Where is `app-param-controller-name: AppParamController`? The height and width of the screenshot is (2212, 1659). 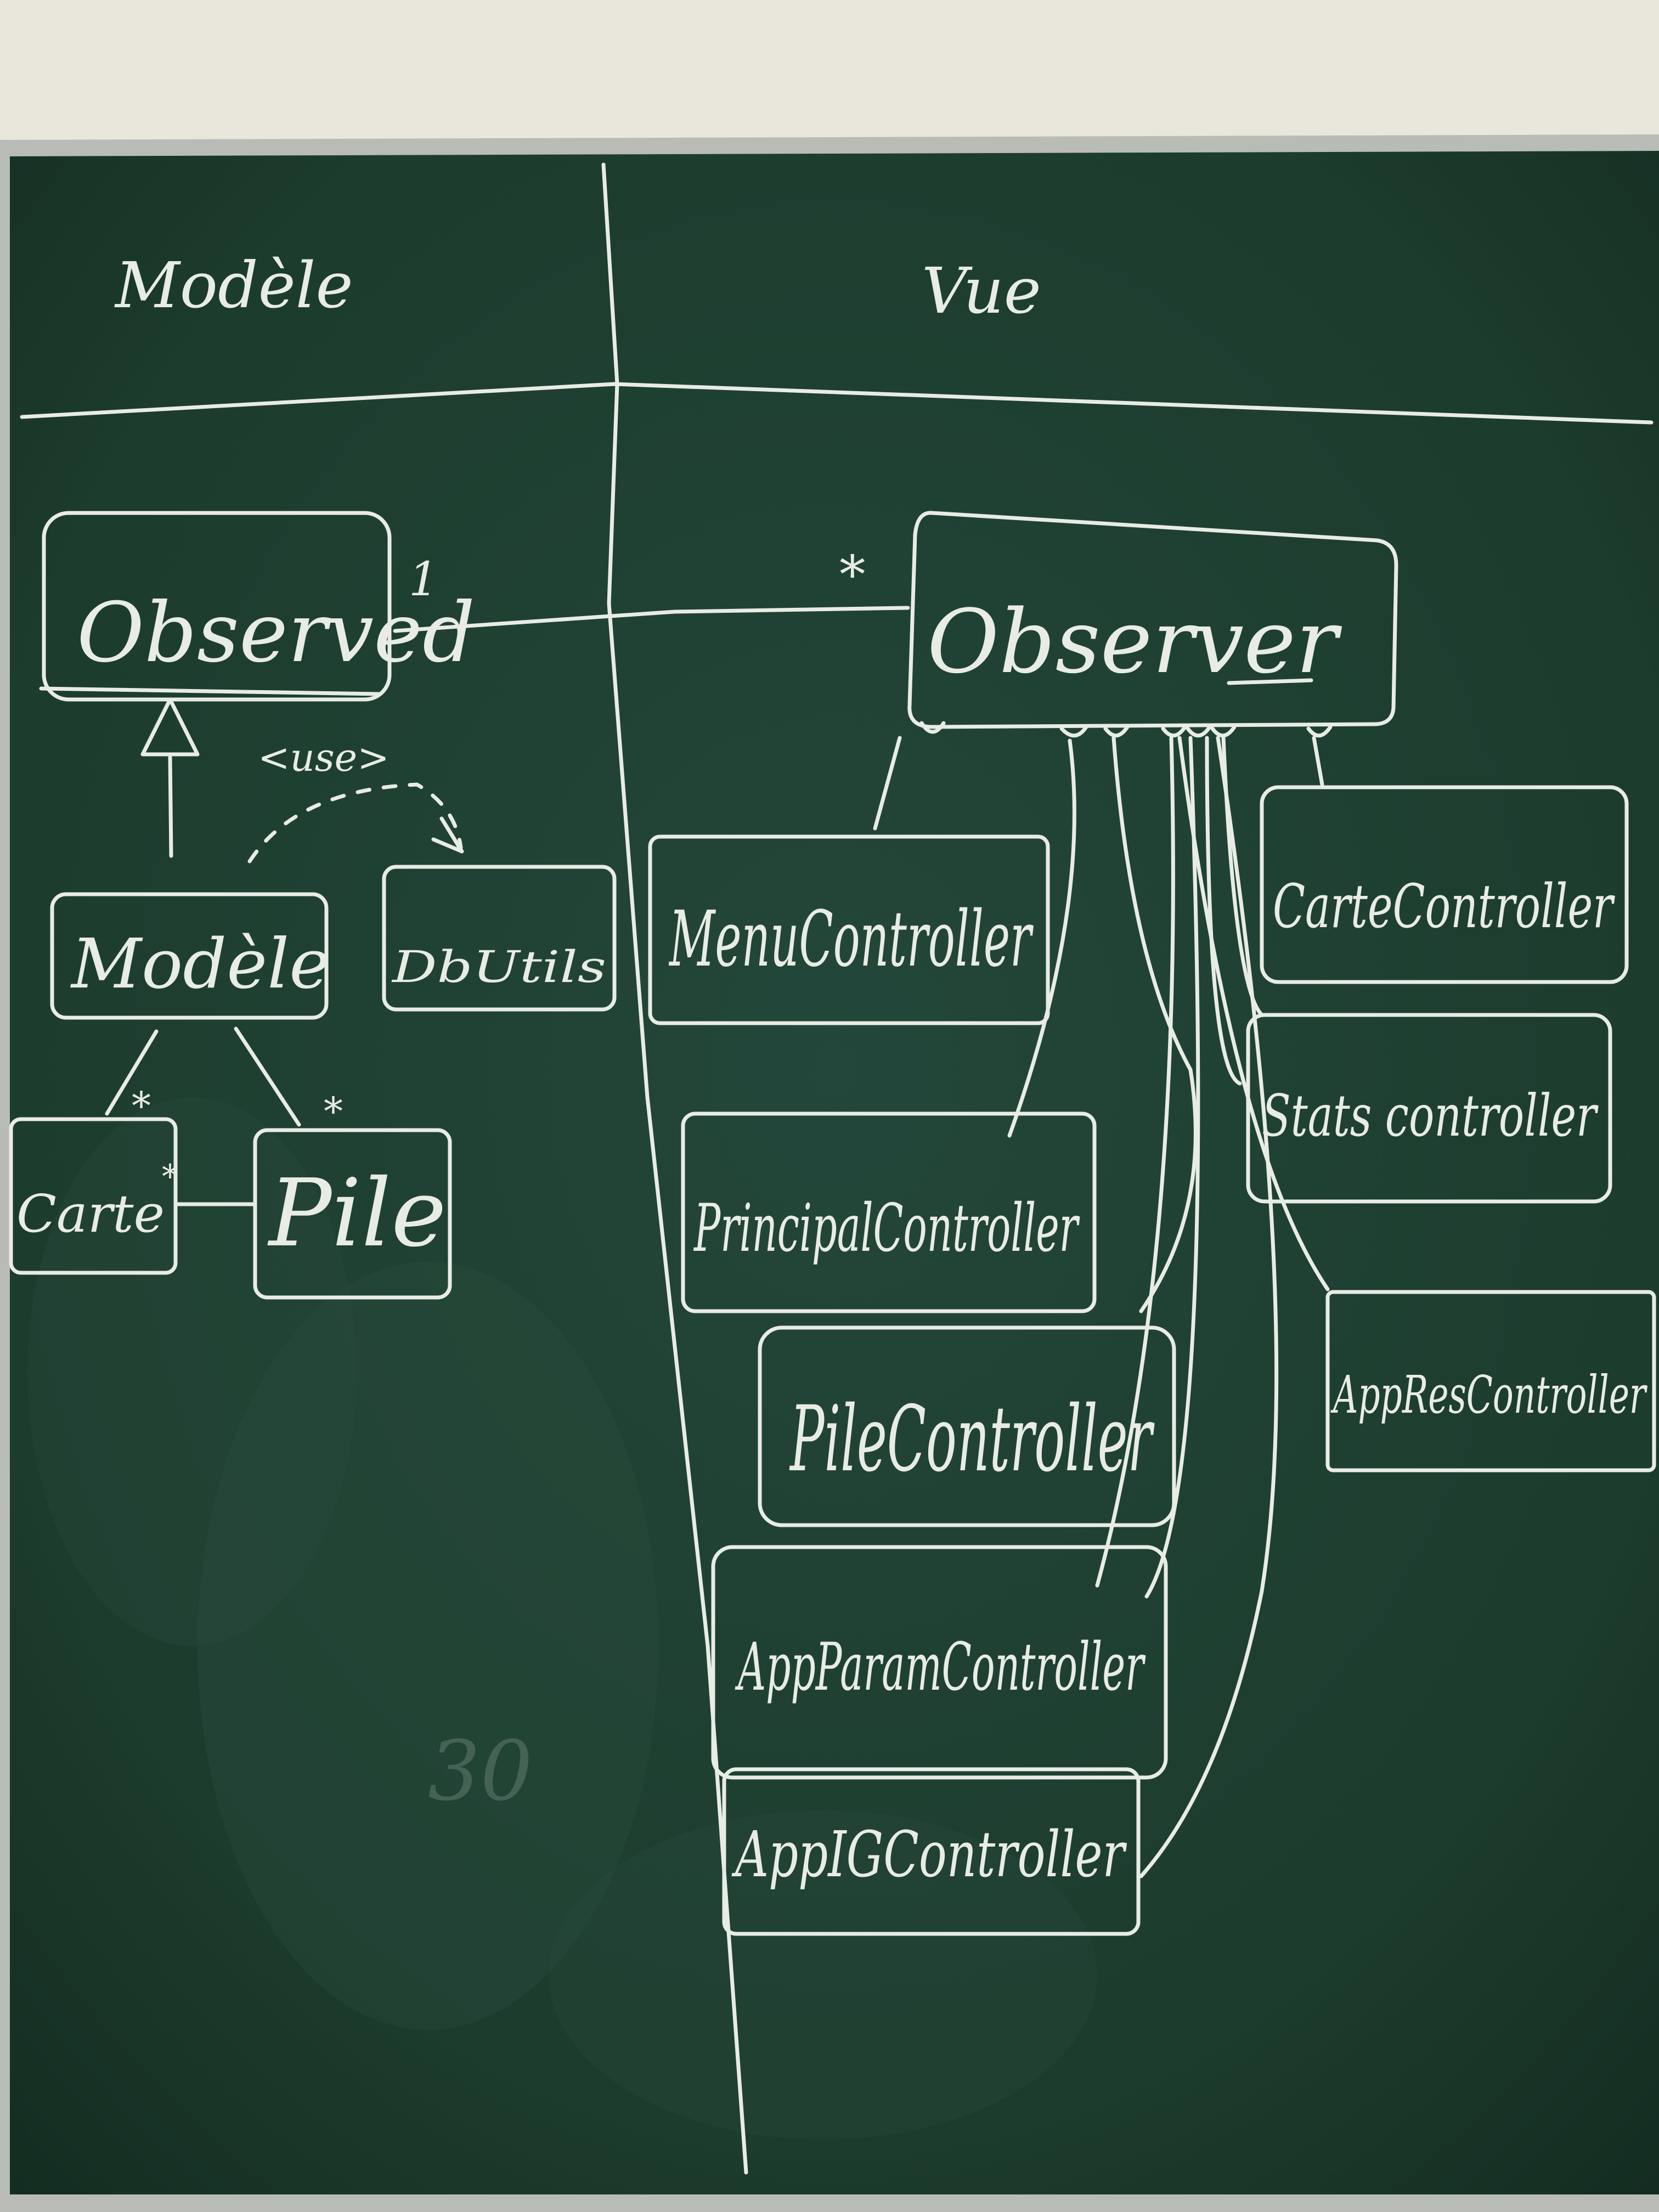
app-param-controller-name: AppParamController is located at coordinates (940, 1668).